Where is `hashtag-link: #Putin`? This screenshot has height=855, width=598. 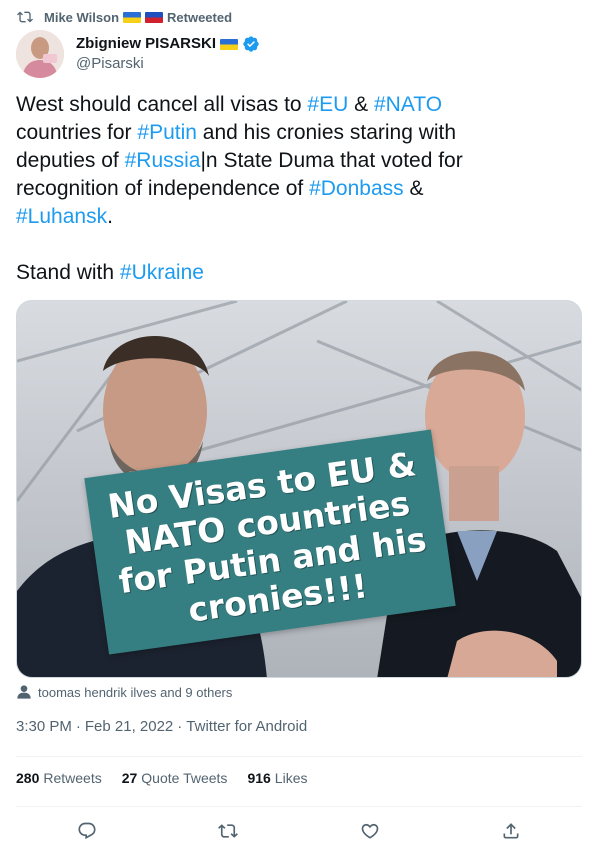 hashtag-link: #Putin is located at coordinates (167, 132).